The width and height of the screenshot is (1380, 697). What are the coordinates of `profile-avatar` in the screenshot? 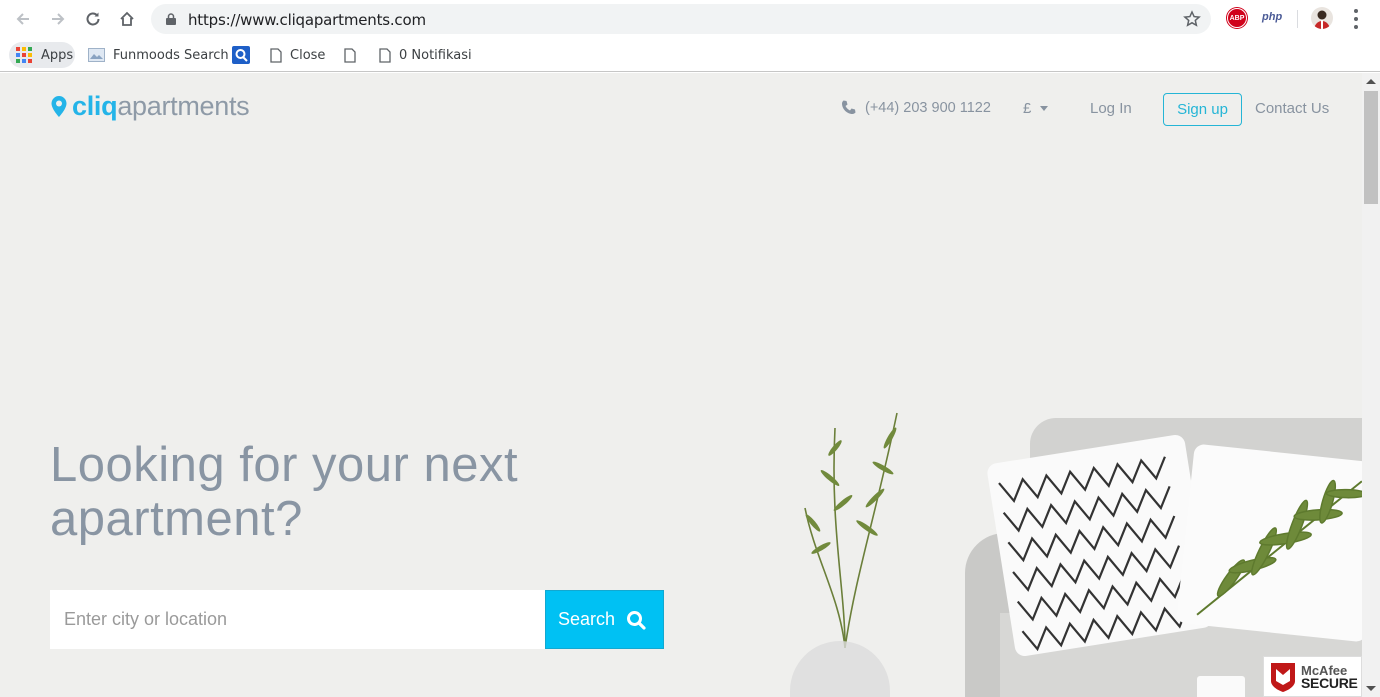 It's located at (1322, 18).